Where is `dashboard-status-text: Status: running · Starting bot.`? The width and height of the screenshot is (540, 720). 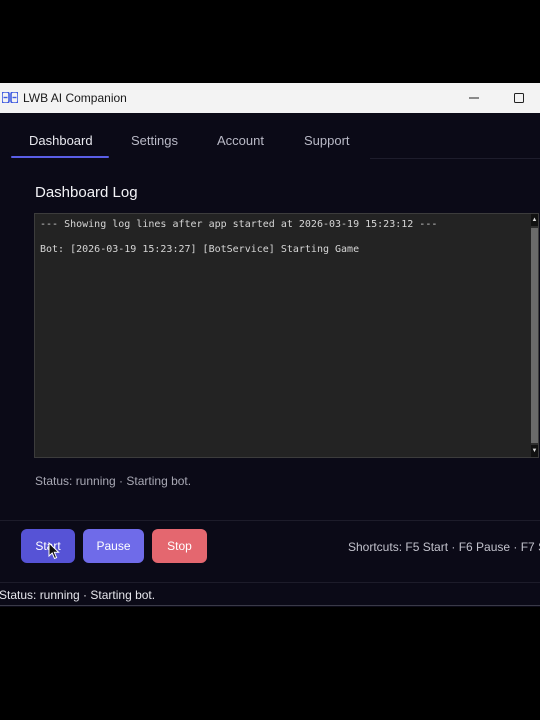 dashboard-status-text: Status: running · Starting bot. is located at coordinates (113, 481).